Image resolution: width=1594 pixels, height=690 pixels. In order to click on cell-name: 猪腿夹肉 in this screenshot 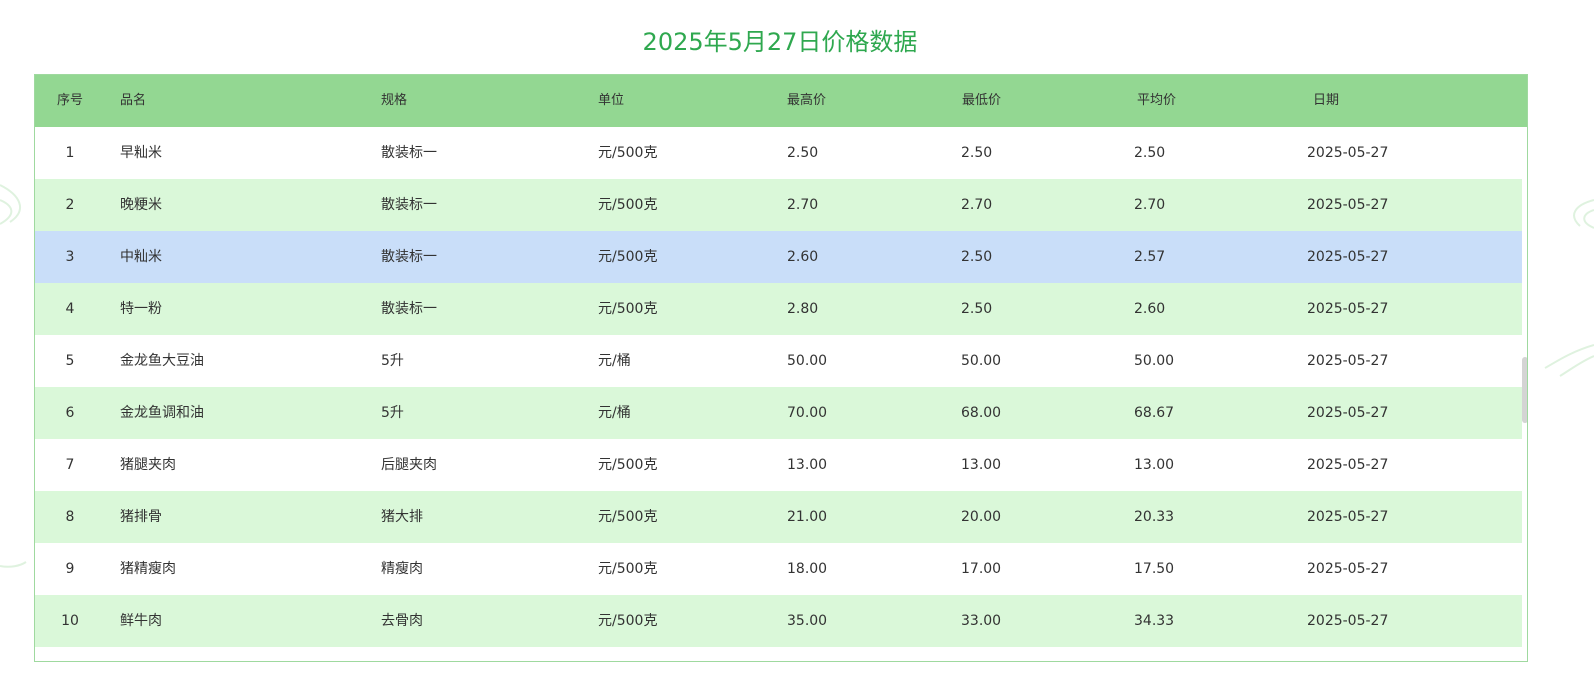, I will do `click(148, 465)`.